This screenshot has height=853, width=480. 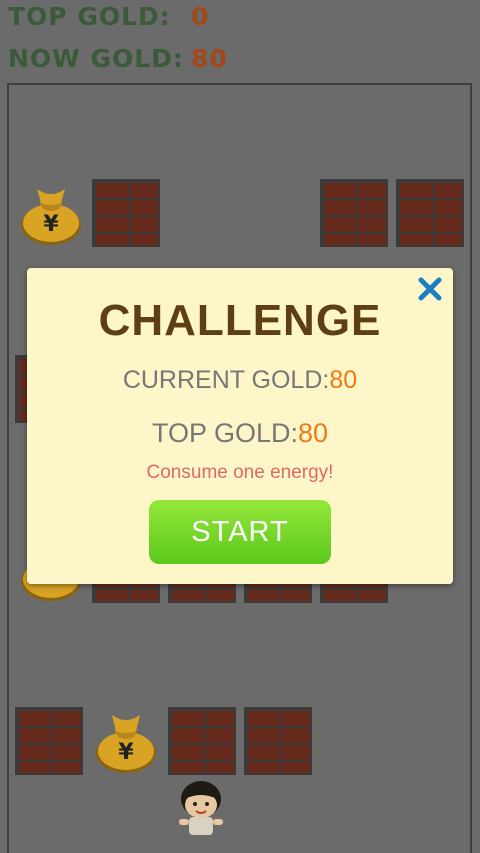 I want to click on dialog-top-gold-value: 80, so click(x=313, y=433).